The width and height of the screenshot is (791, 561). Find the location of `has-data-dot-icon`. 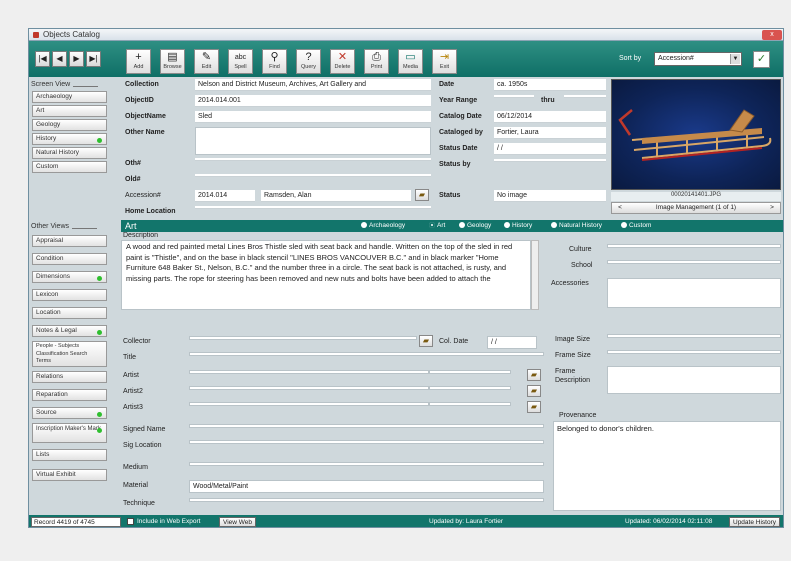

has-data-dot-icon is located at coordinates (99, 414).